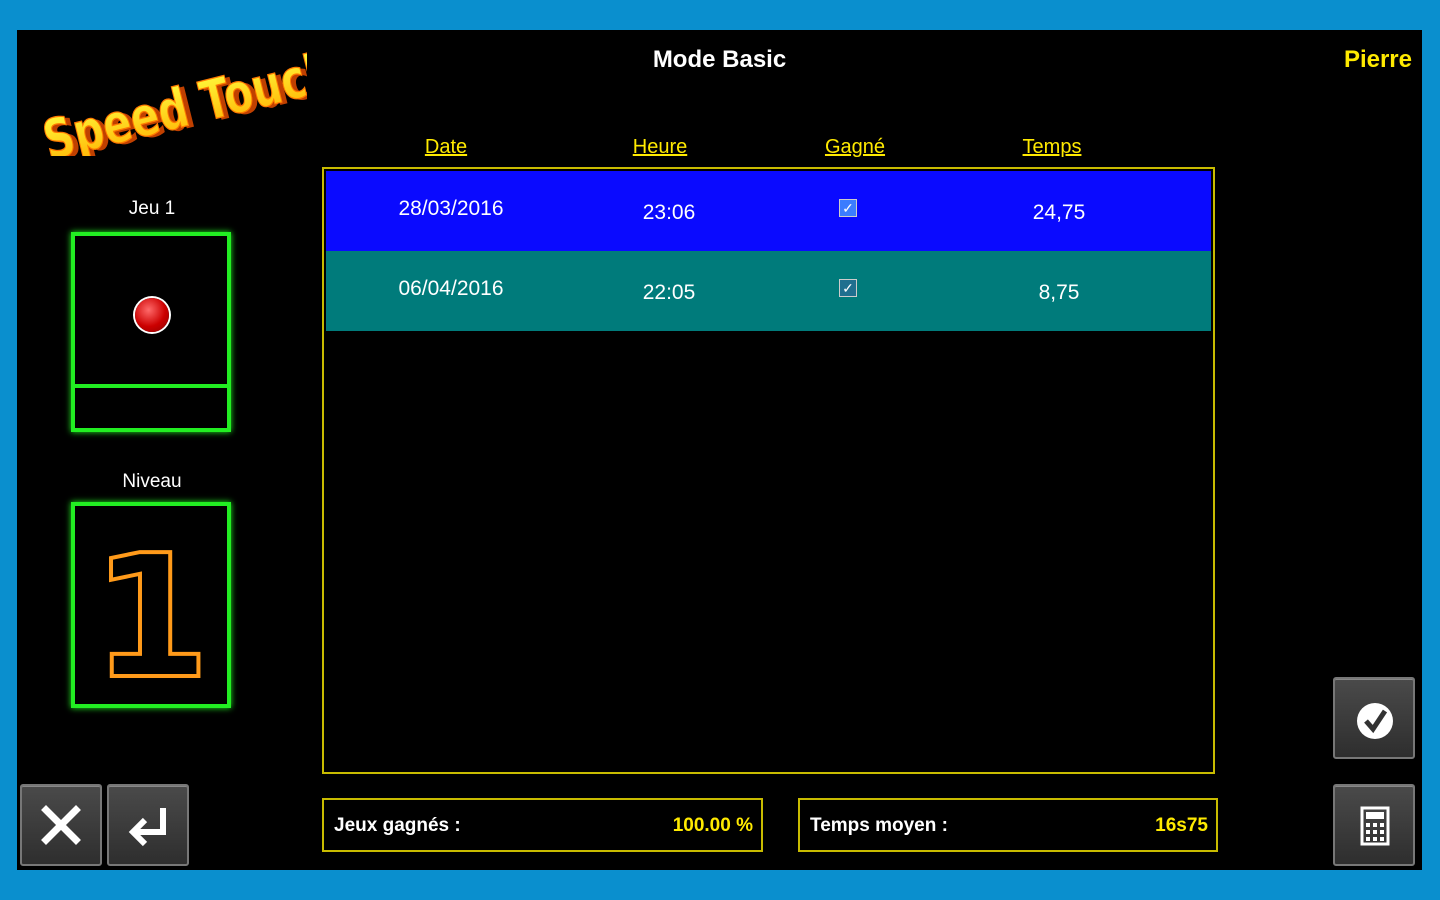 This screenshot has width=1440, height=900. Describe the element at coordinates (397, 825) in the screenshot. I see `games-won-label: Jeux gagnés :` at that location.